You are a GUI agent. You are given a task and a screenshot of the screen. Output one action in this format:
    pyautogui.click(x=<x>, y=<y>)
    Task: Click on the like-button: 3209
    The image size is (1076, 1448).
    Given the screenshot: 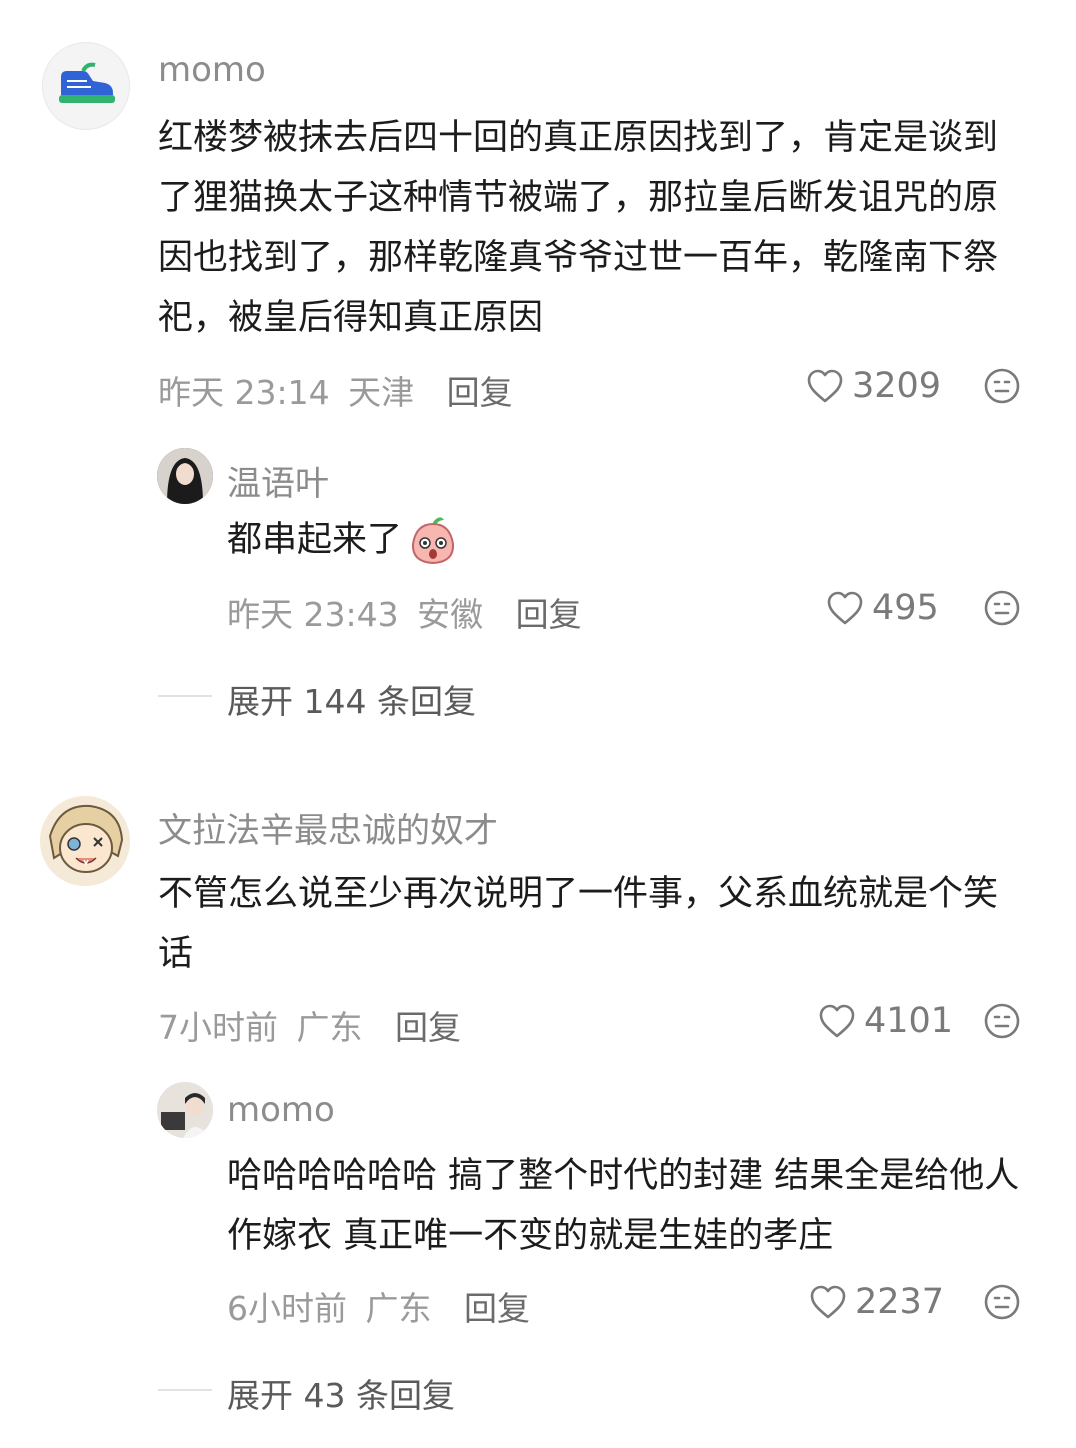 What is the action you would take?
    pyautogui.click(x=873, y=386)
    